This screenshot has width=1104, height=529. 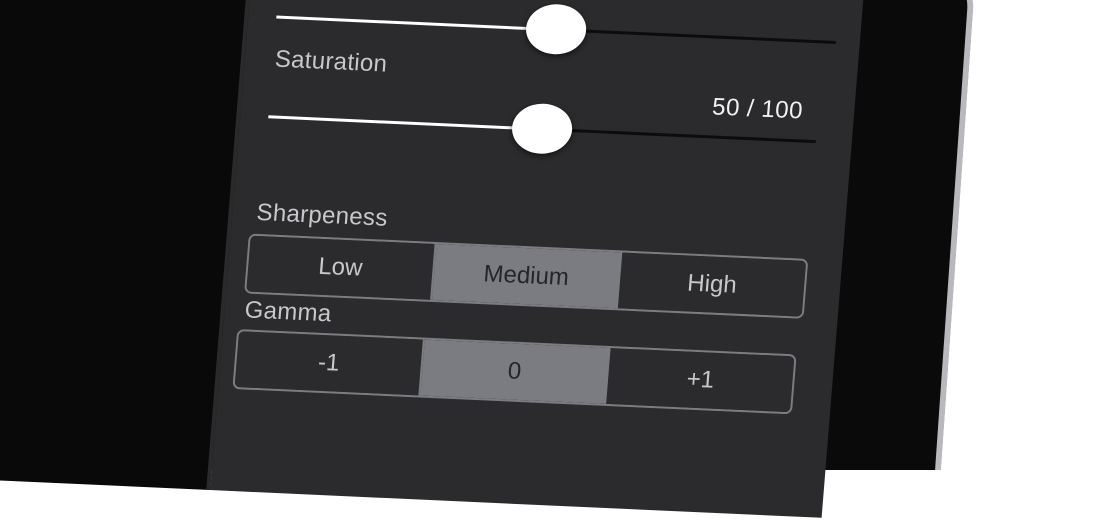 I want to click on sharpness-option-medium: Medium, so click(x=527, y=276).